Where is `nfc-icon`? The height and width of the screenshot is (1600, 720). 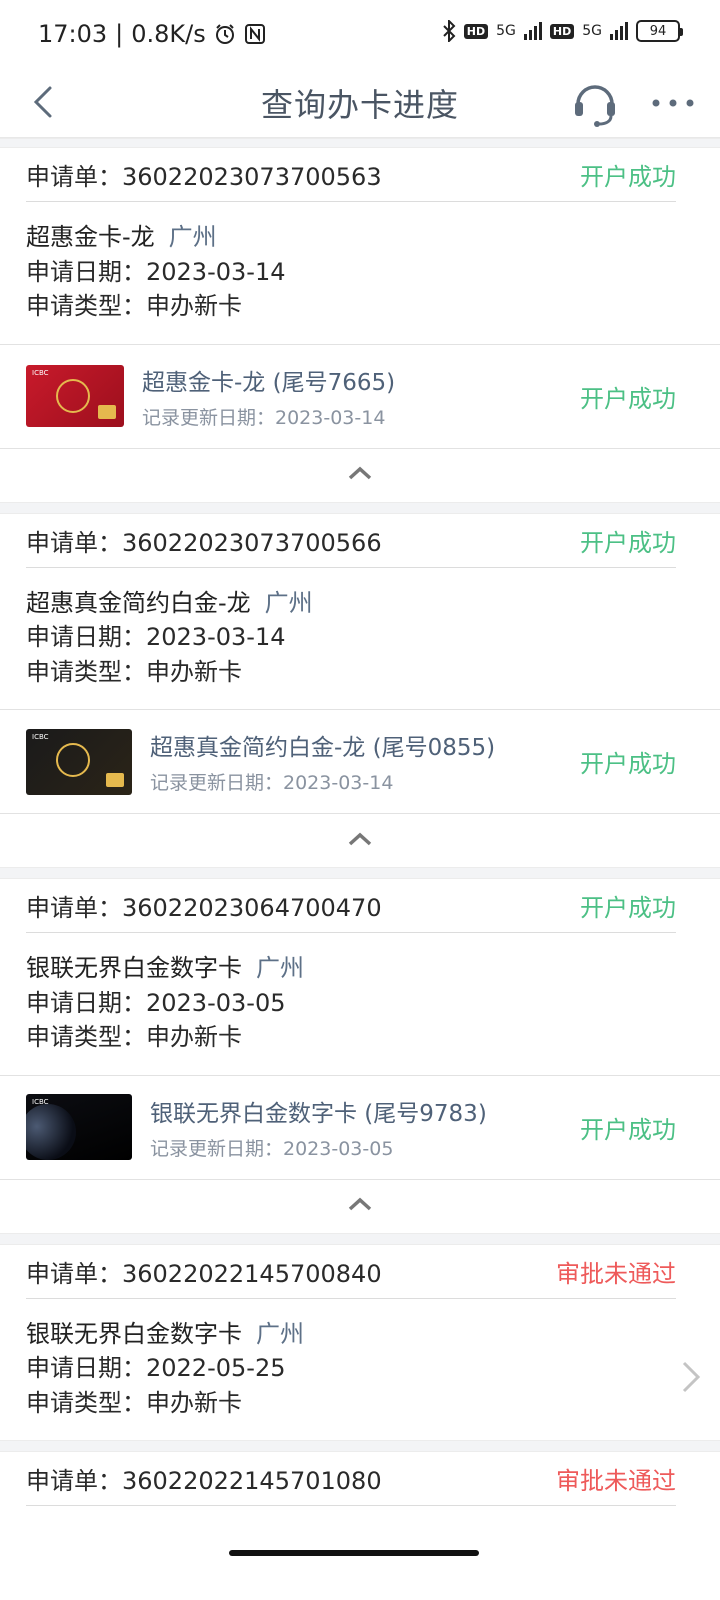 nfc-icon is located at coordinates (255, 34).